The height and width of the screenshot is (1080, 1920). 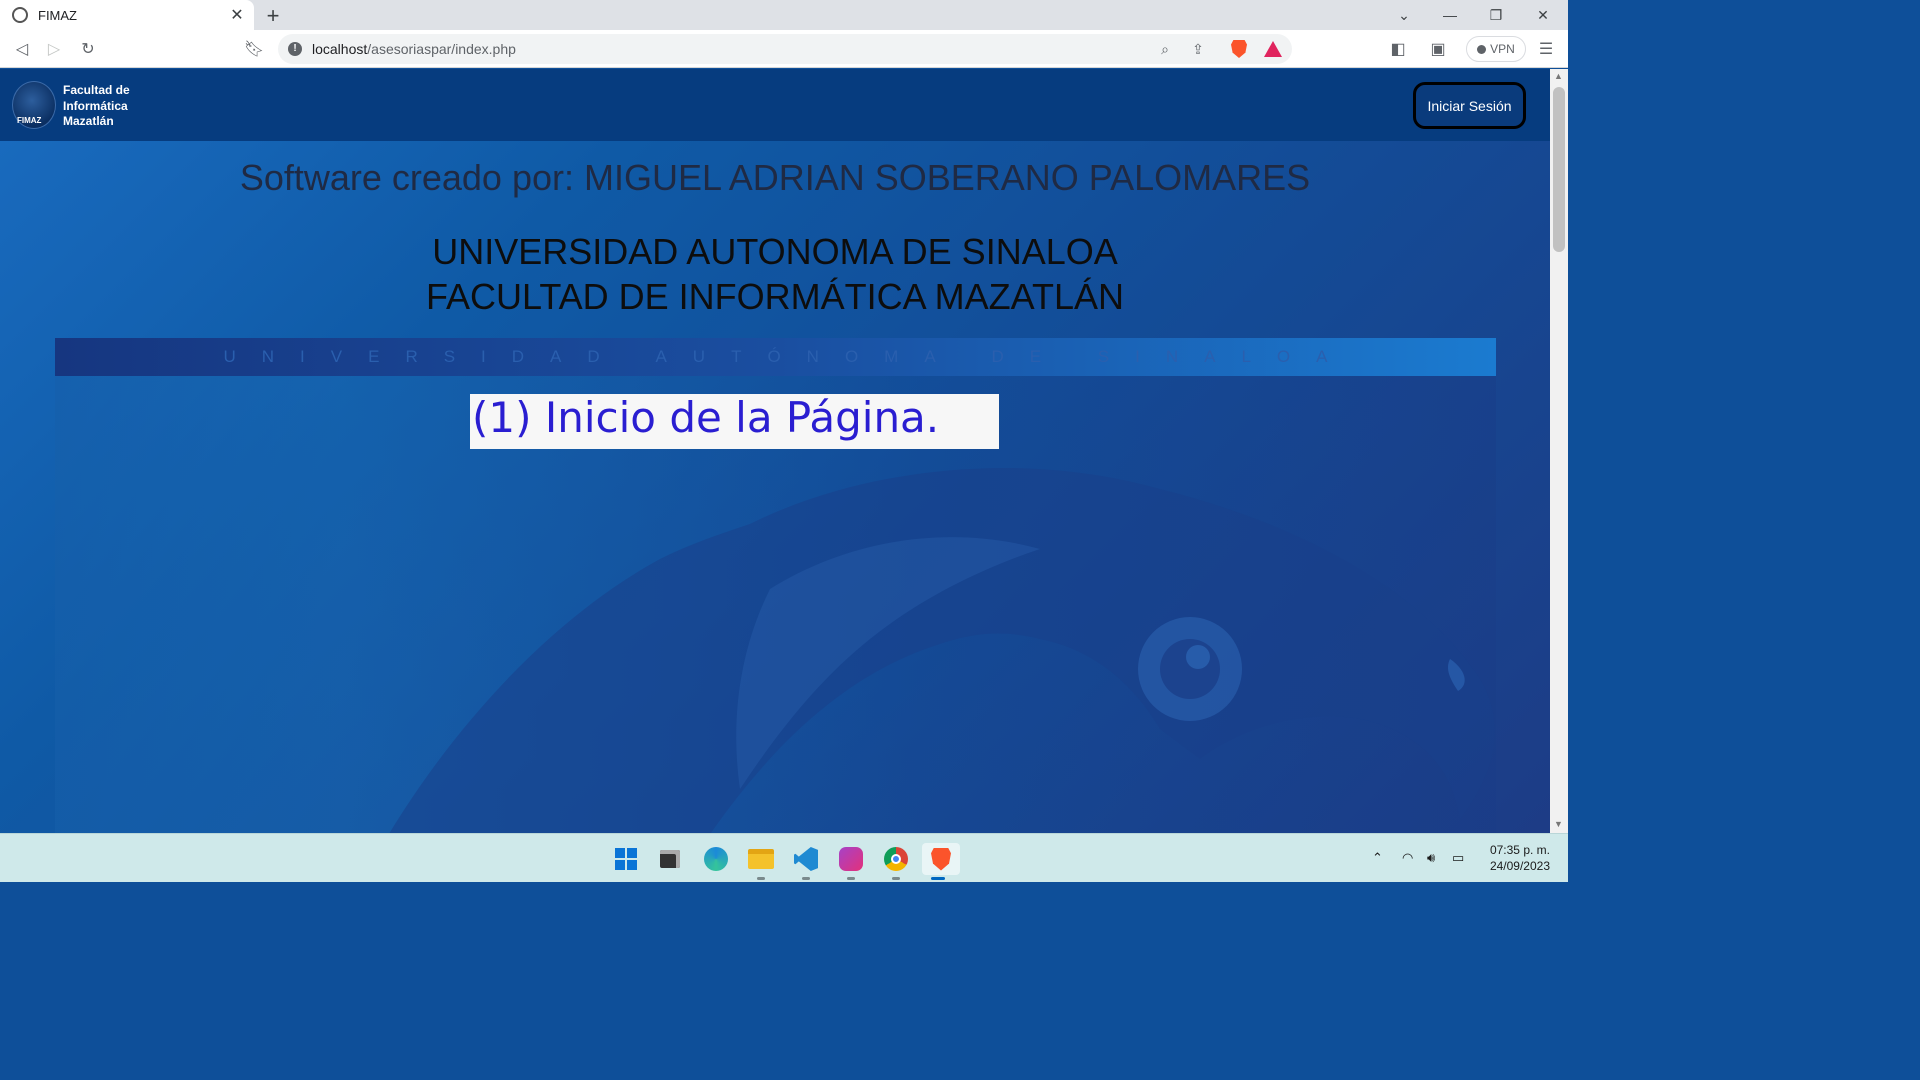 I want to click on bookmark-icon: 🔖︎, so click(x=254, y=49).